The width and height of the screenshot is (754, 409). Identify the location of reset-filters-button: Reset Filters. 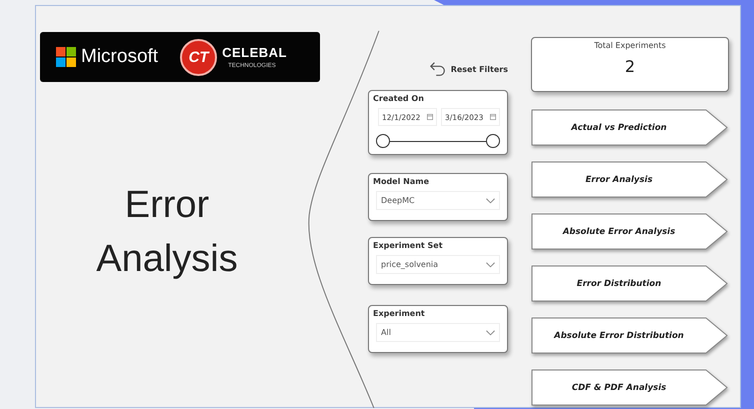
(468, 69).